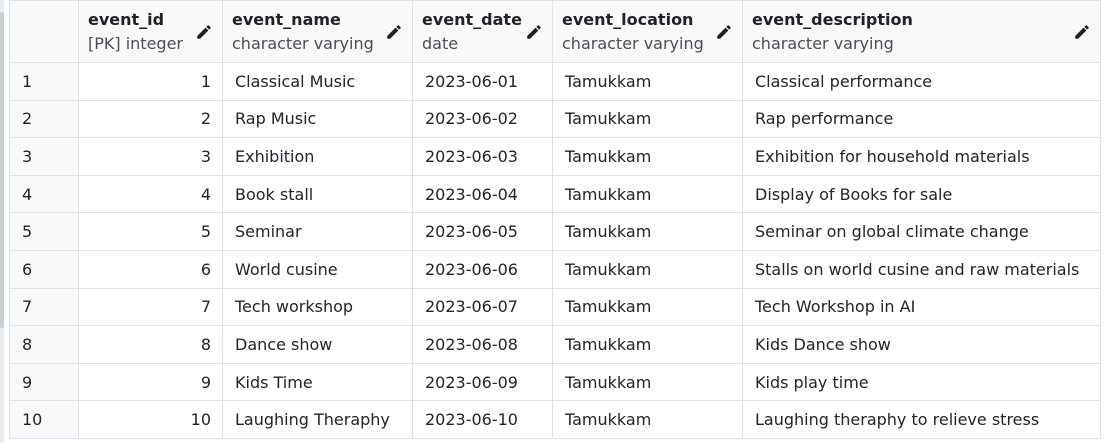  What do you see at coordinates (921, 419) in the screenshot?
I see `cell-event-description: Laughing theraphy to relieve stress` at bounding box center [921, 419].